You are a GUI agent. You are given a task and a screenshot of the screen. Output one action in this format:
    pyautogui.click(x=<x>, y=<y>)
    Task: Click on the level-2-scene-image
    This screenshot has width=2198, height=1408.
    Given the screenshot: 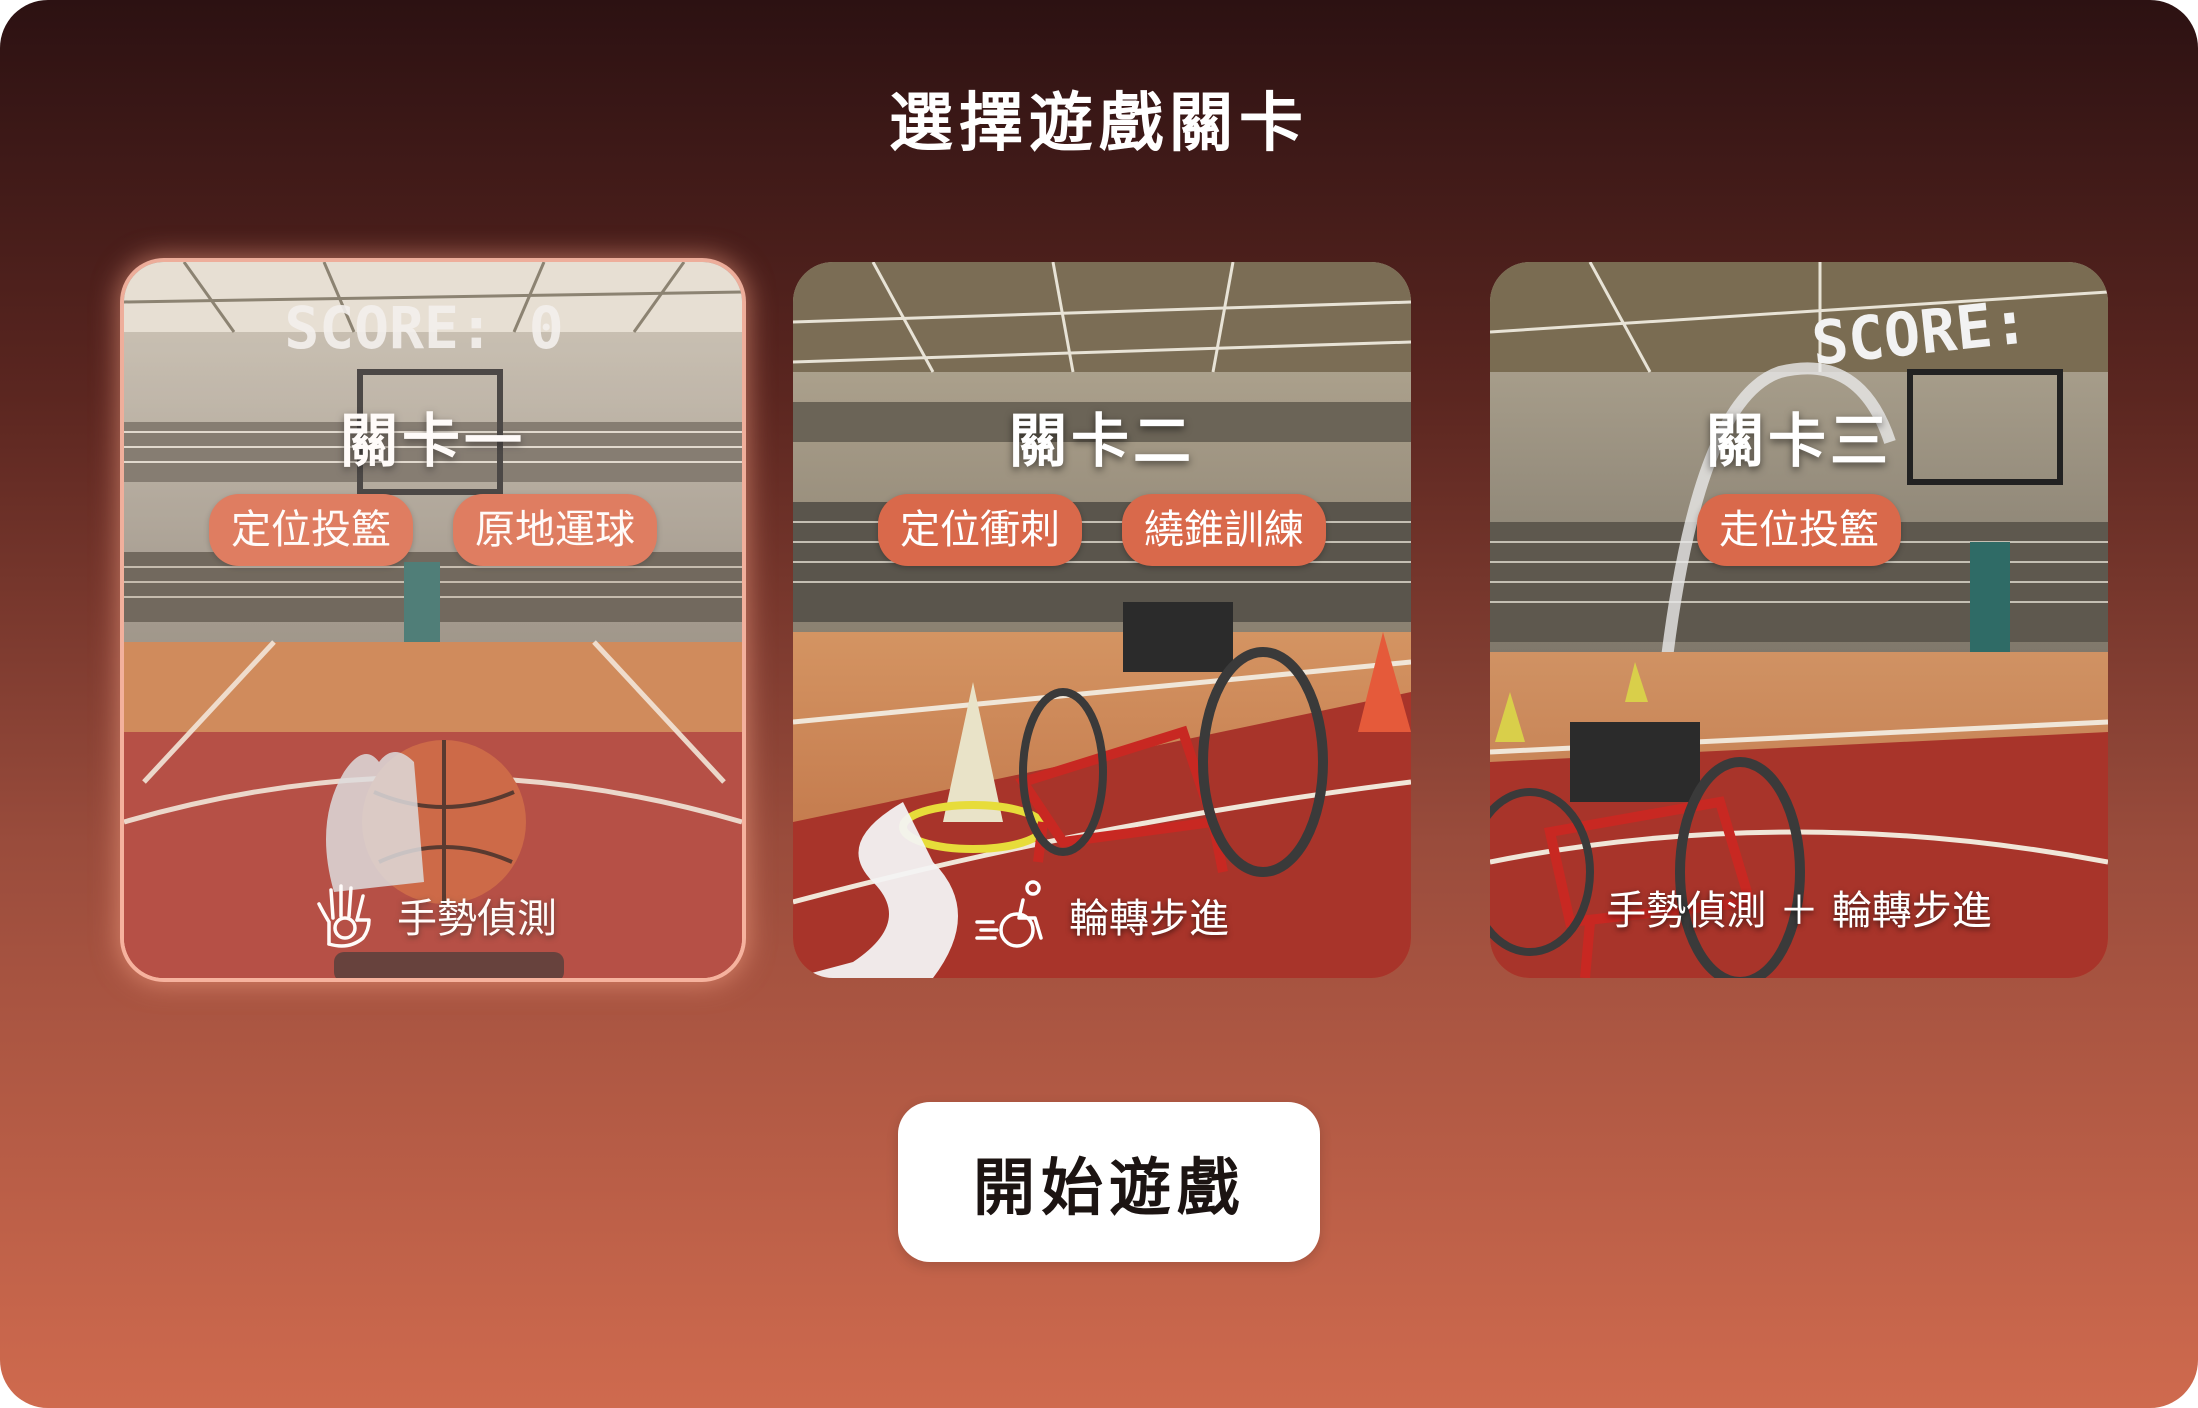 What is the action you would take?
    pyautogui.click(x=1102, y=620)
    